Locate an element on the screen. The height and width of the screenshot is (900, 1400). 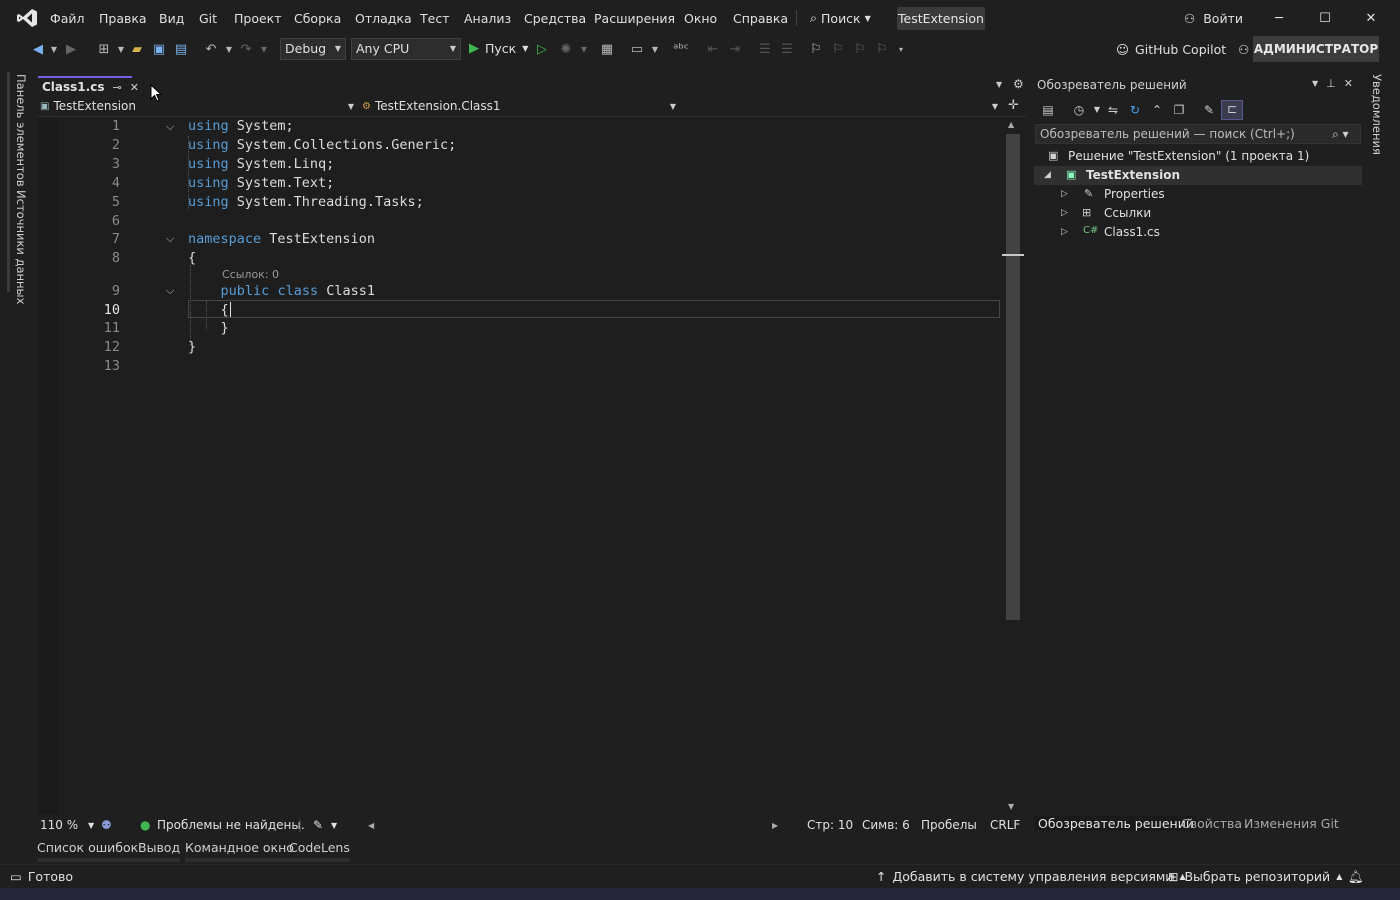
code-line: using System.Linq; is located at coordinates (588, 165).